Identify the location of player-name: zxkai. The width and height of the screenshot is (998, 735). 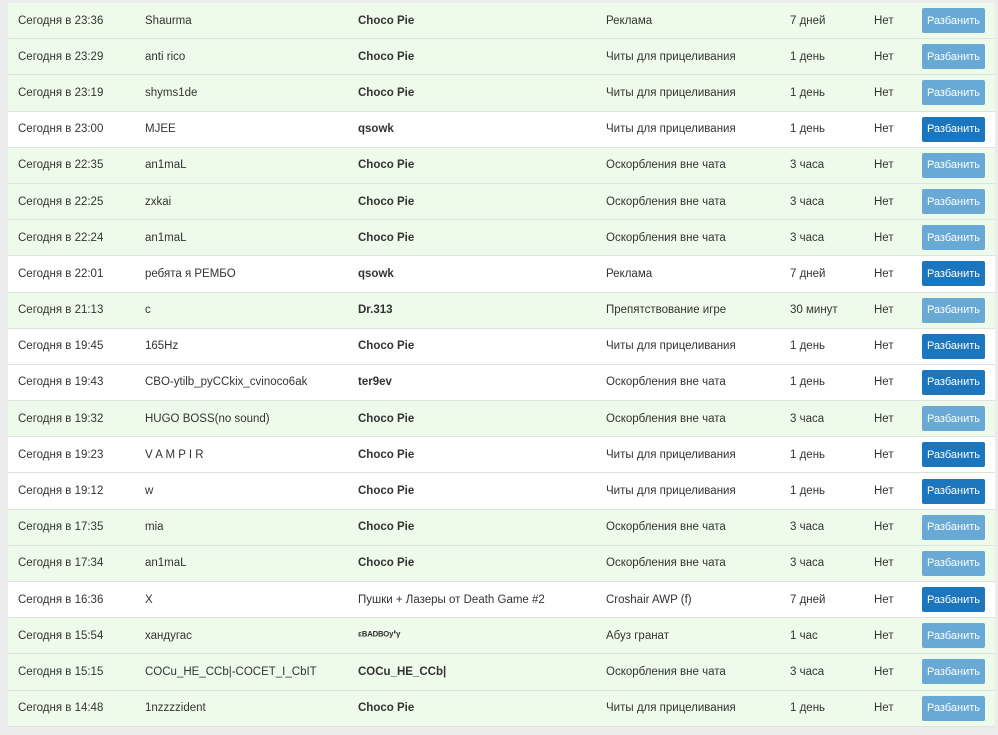
(158, 201).